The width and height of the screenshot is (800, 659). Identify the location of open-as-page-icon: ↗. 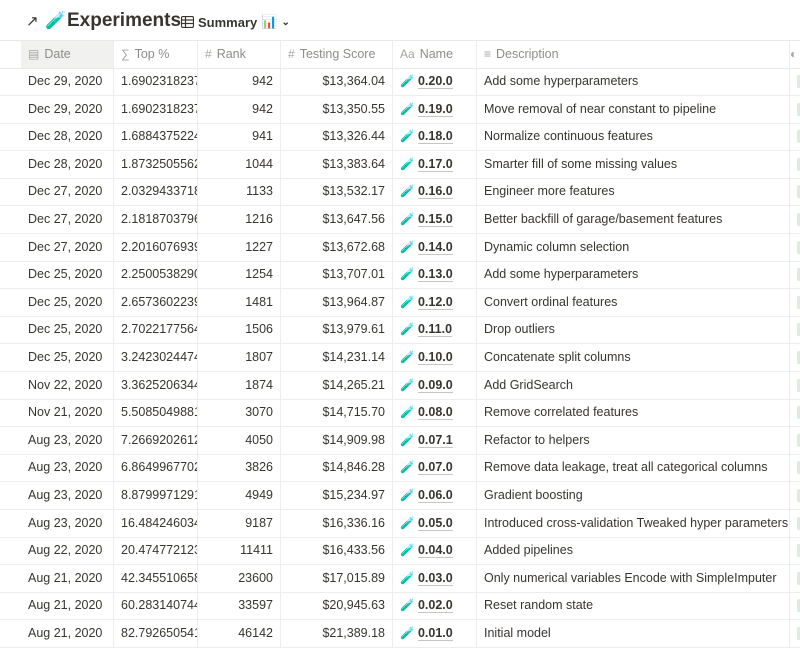
(32, 21).